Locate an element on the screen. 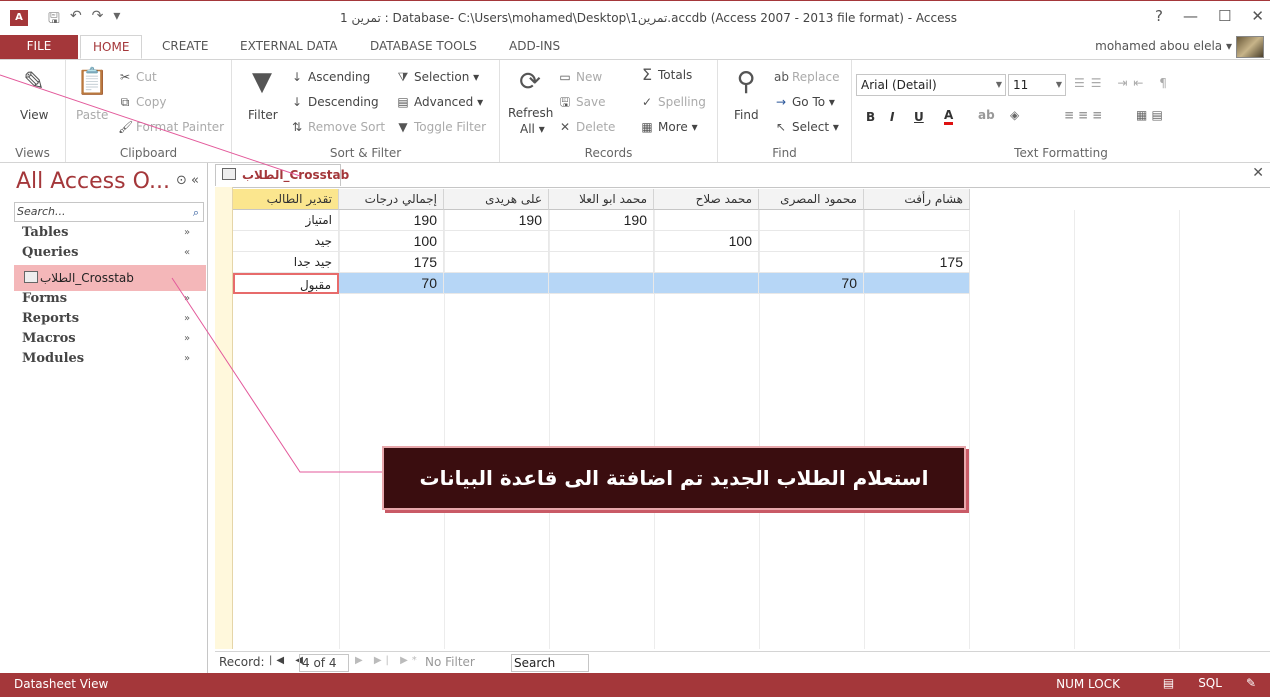 This screenshot has height=697, width=1270. column-header: تقدير الطالب is located at coordinates (286, 199).